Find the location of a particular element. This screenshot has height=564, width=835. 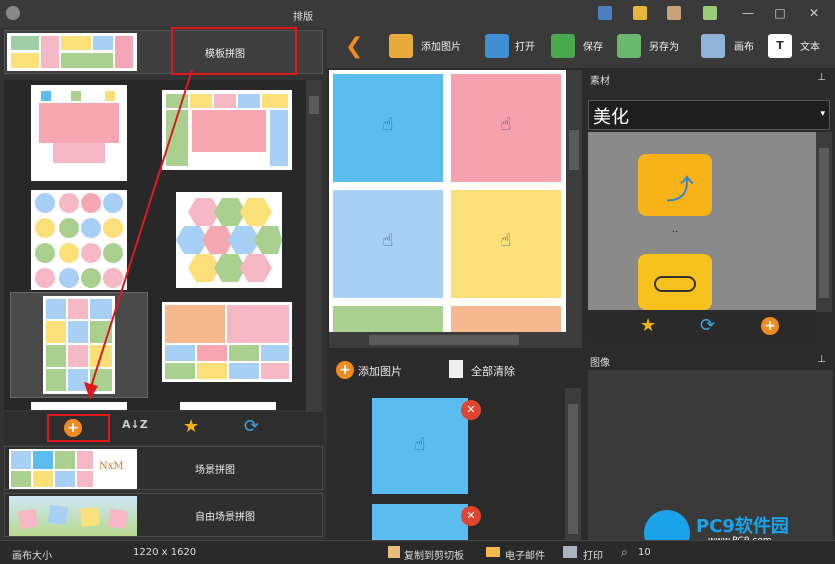

image-slot: ☝ is located at coordinates (420, 446).